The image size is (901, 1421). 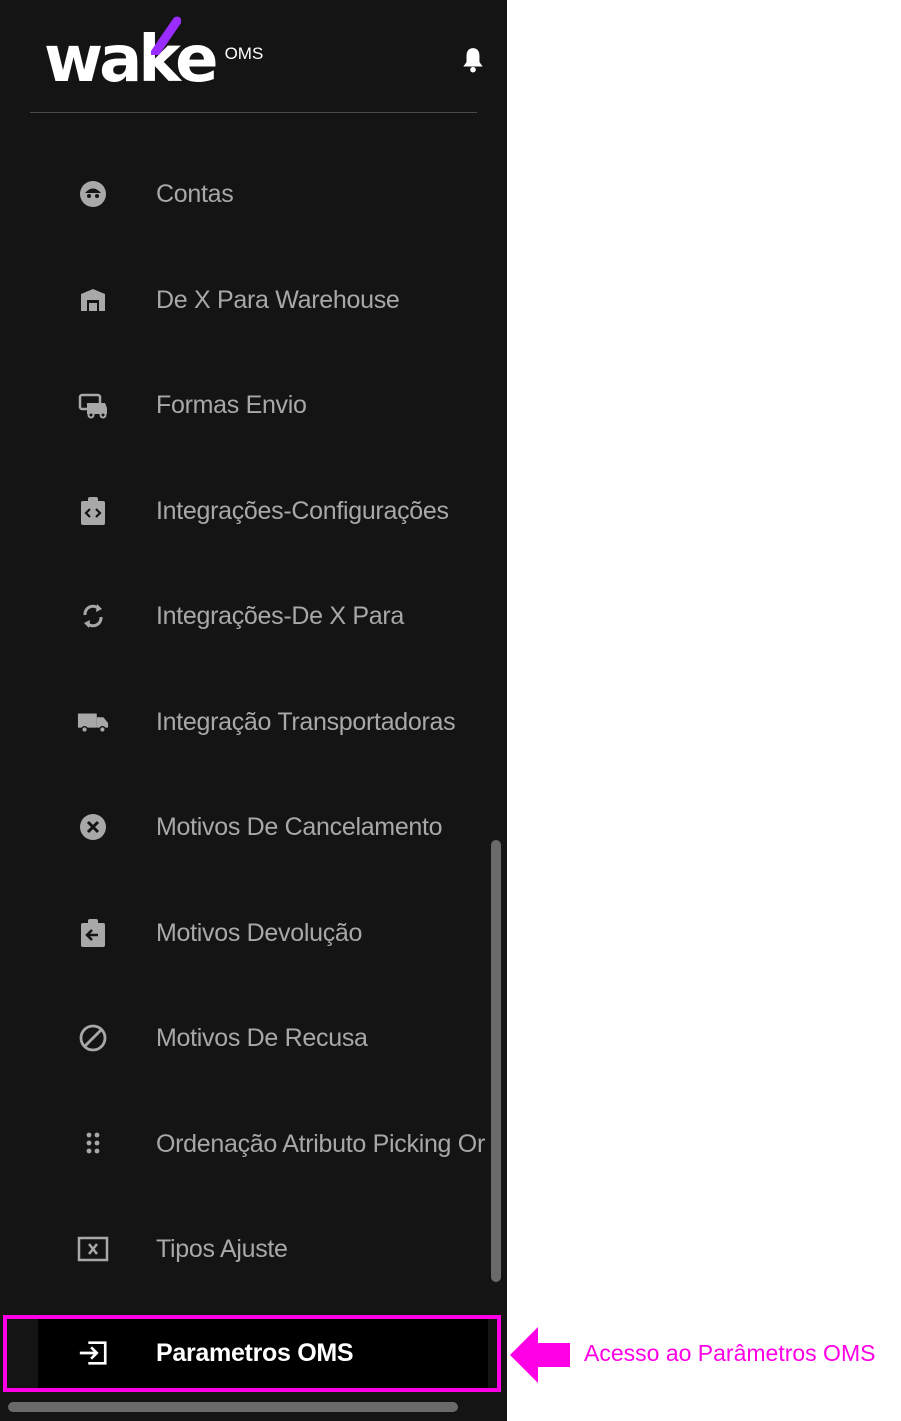 I want to click on annotation-highlight-box, so click(x=252, y=1353).